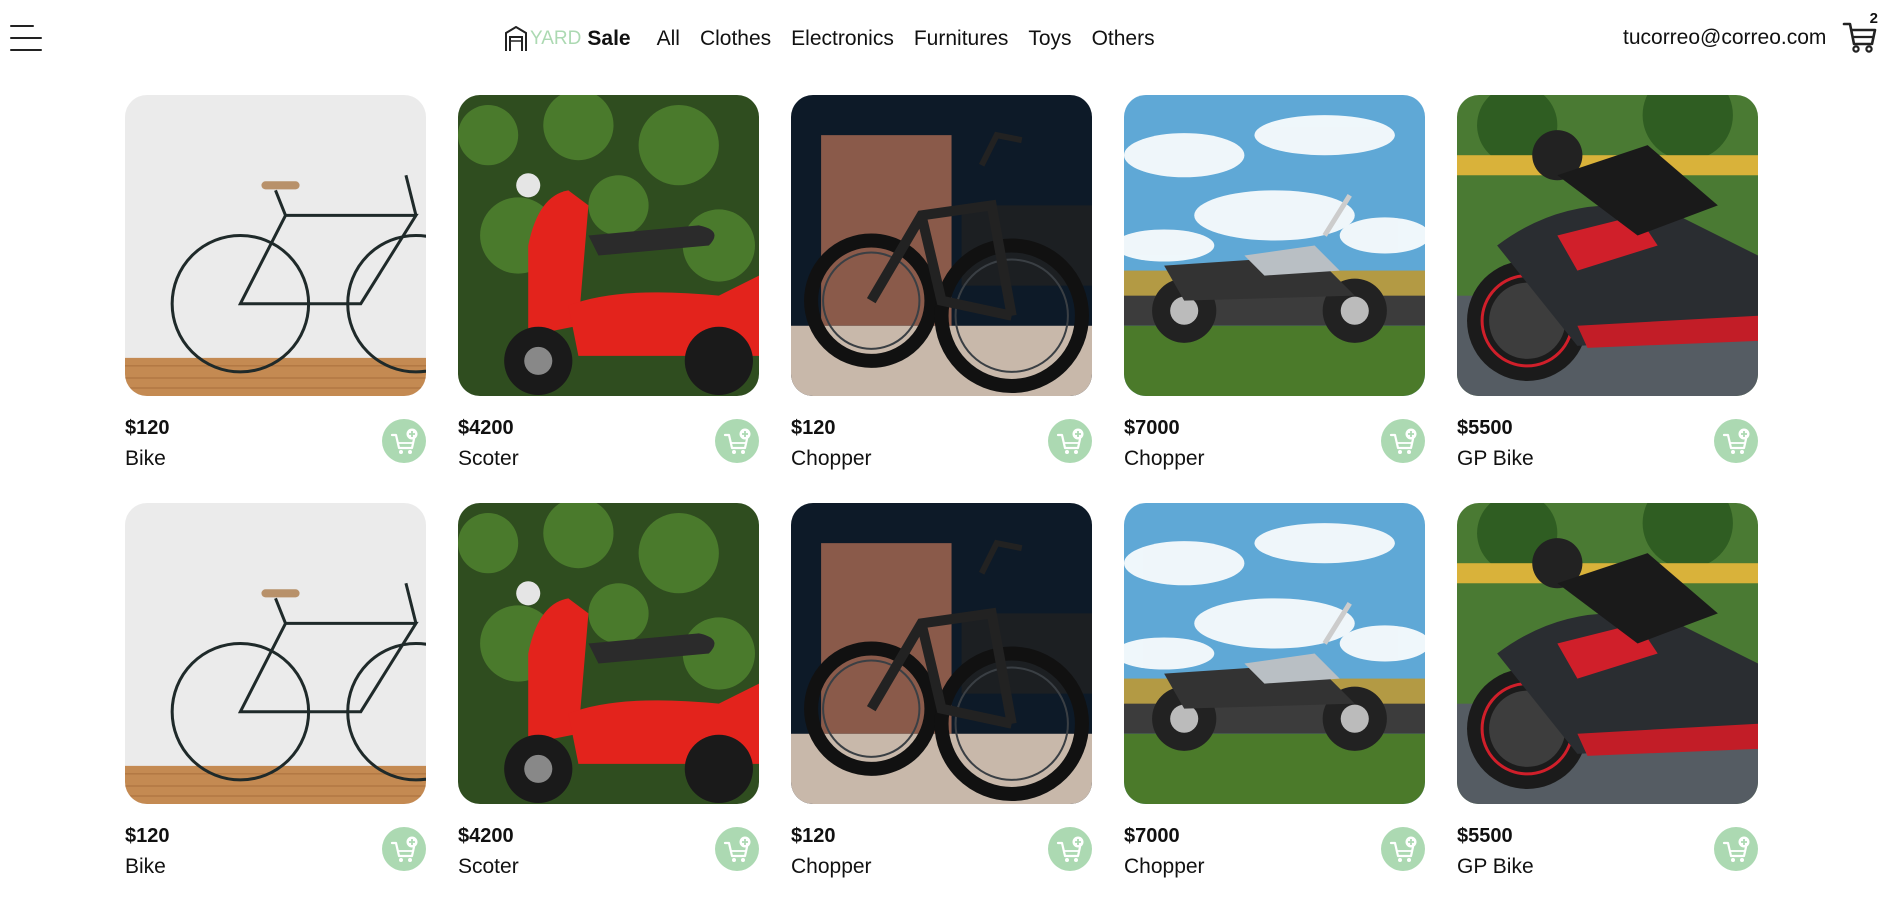 The height and width of the screenshot is (902, 1893). What do you see at coordinates (735, 39) in the screenshot?
I see `nav-clothes: Clothes` at bounding box center [735, 39].